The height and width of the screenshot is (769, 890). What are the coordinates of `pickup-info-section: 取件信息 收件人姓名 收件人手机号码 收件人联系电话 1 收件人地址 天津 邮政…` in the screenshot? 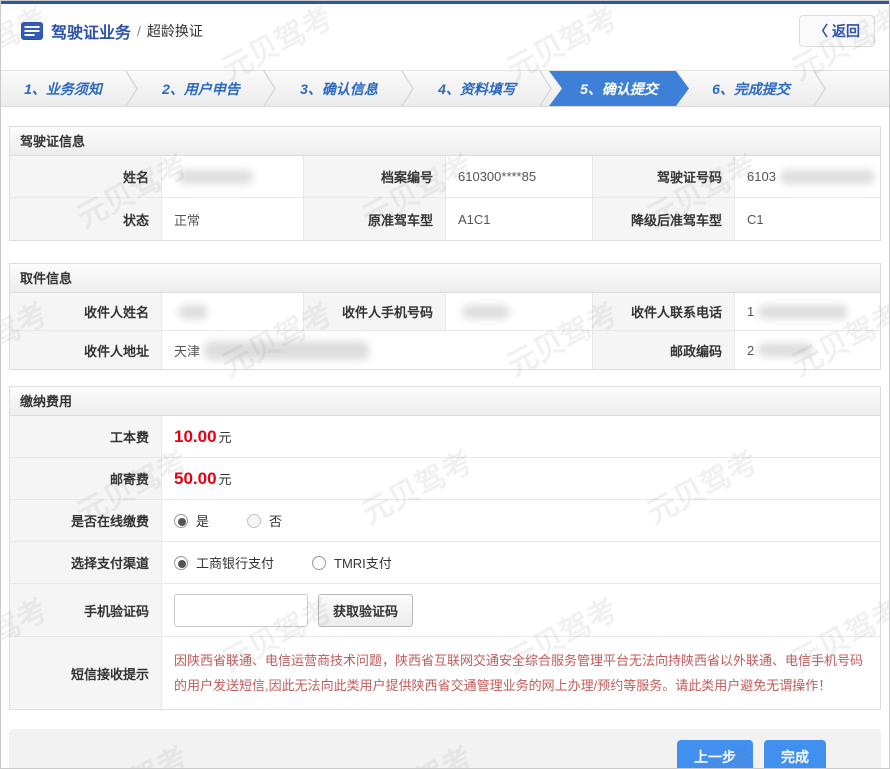 It's located at (445, 316).